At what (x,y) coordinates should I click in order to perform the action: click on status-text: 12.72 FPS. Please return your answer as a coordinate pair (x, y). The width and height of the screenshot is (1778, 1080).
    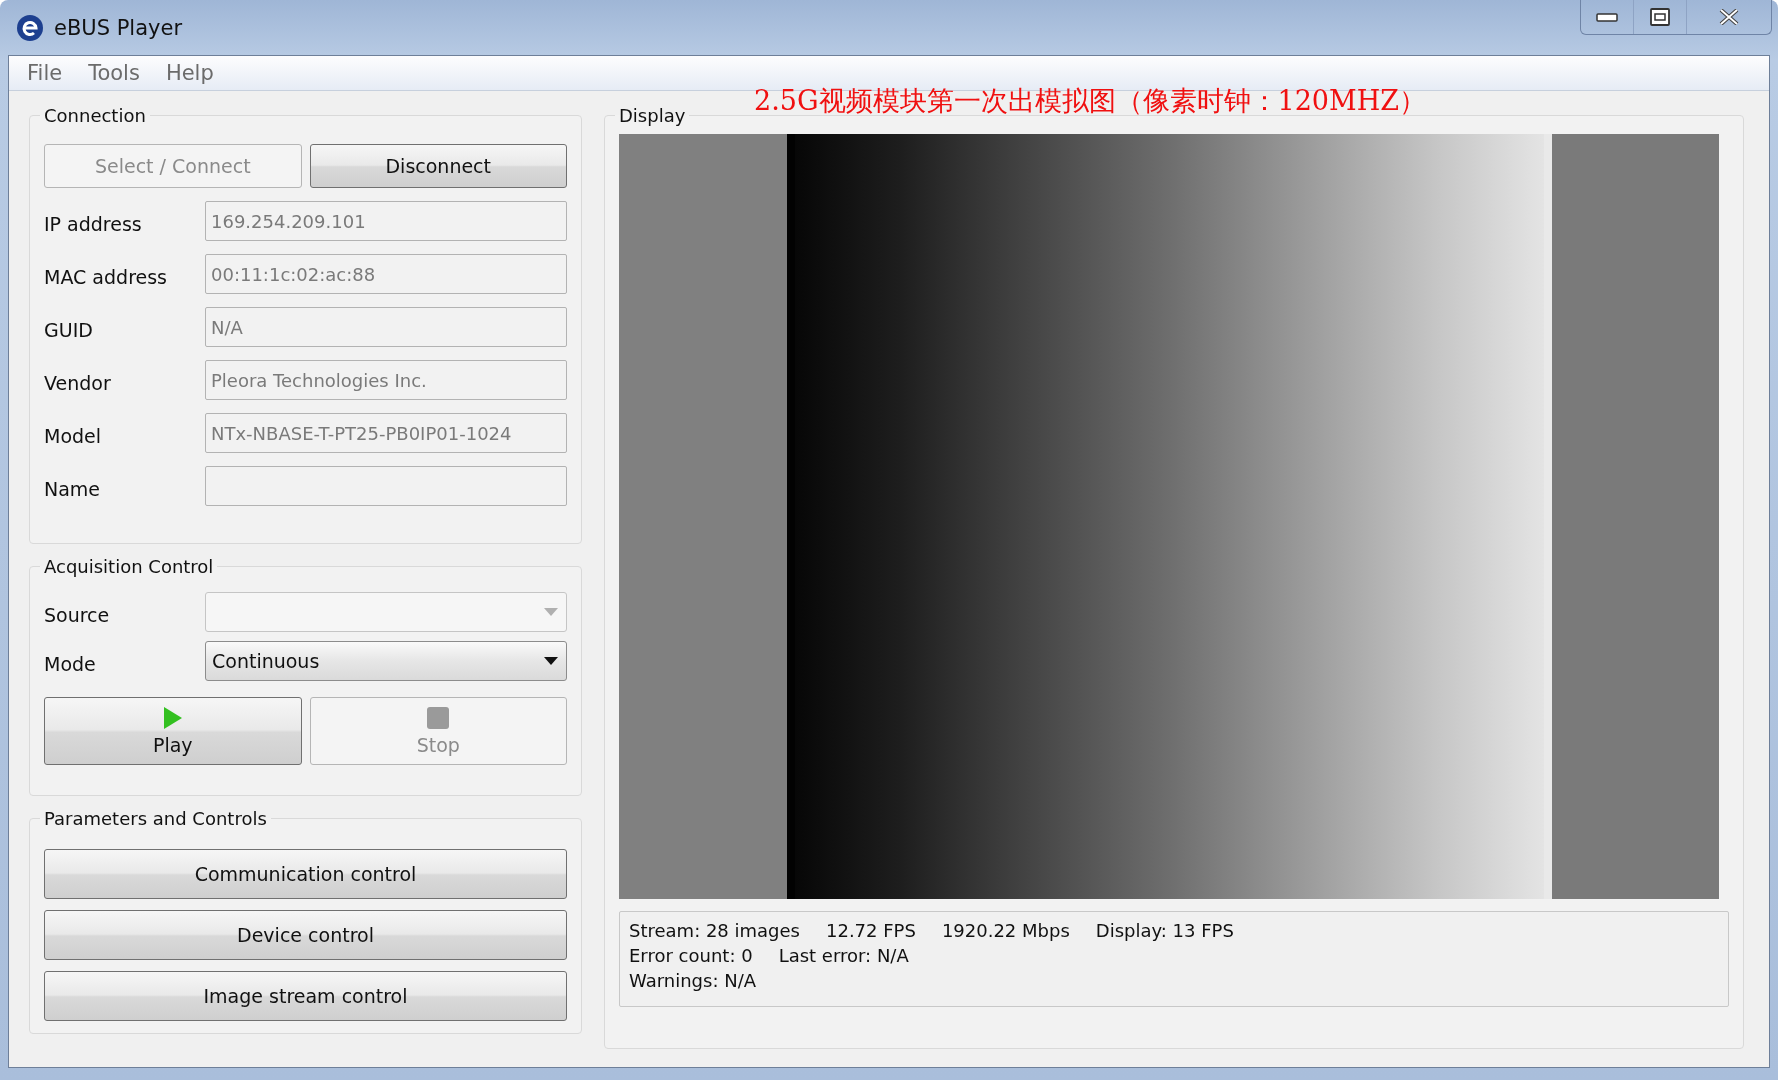
    Looking at the image, I should click on (871, 930).